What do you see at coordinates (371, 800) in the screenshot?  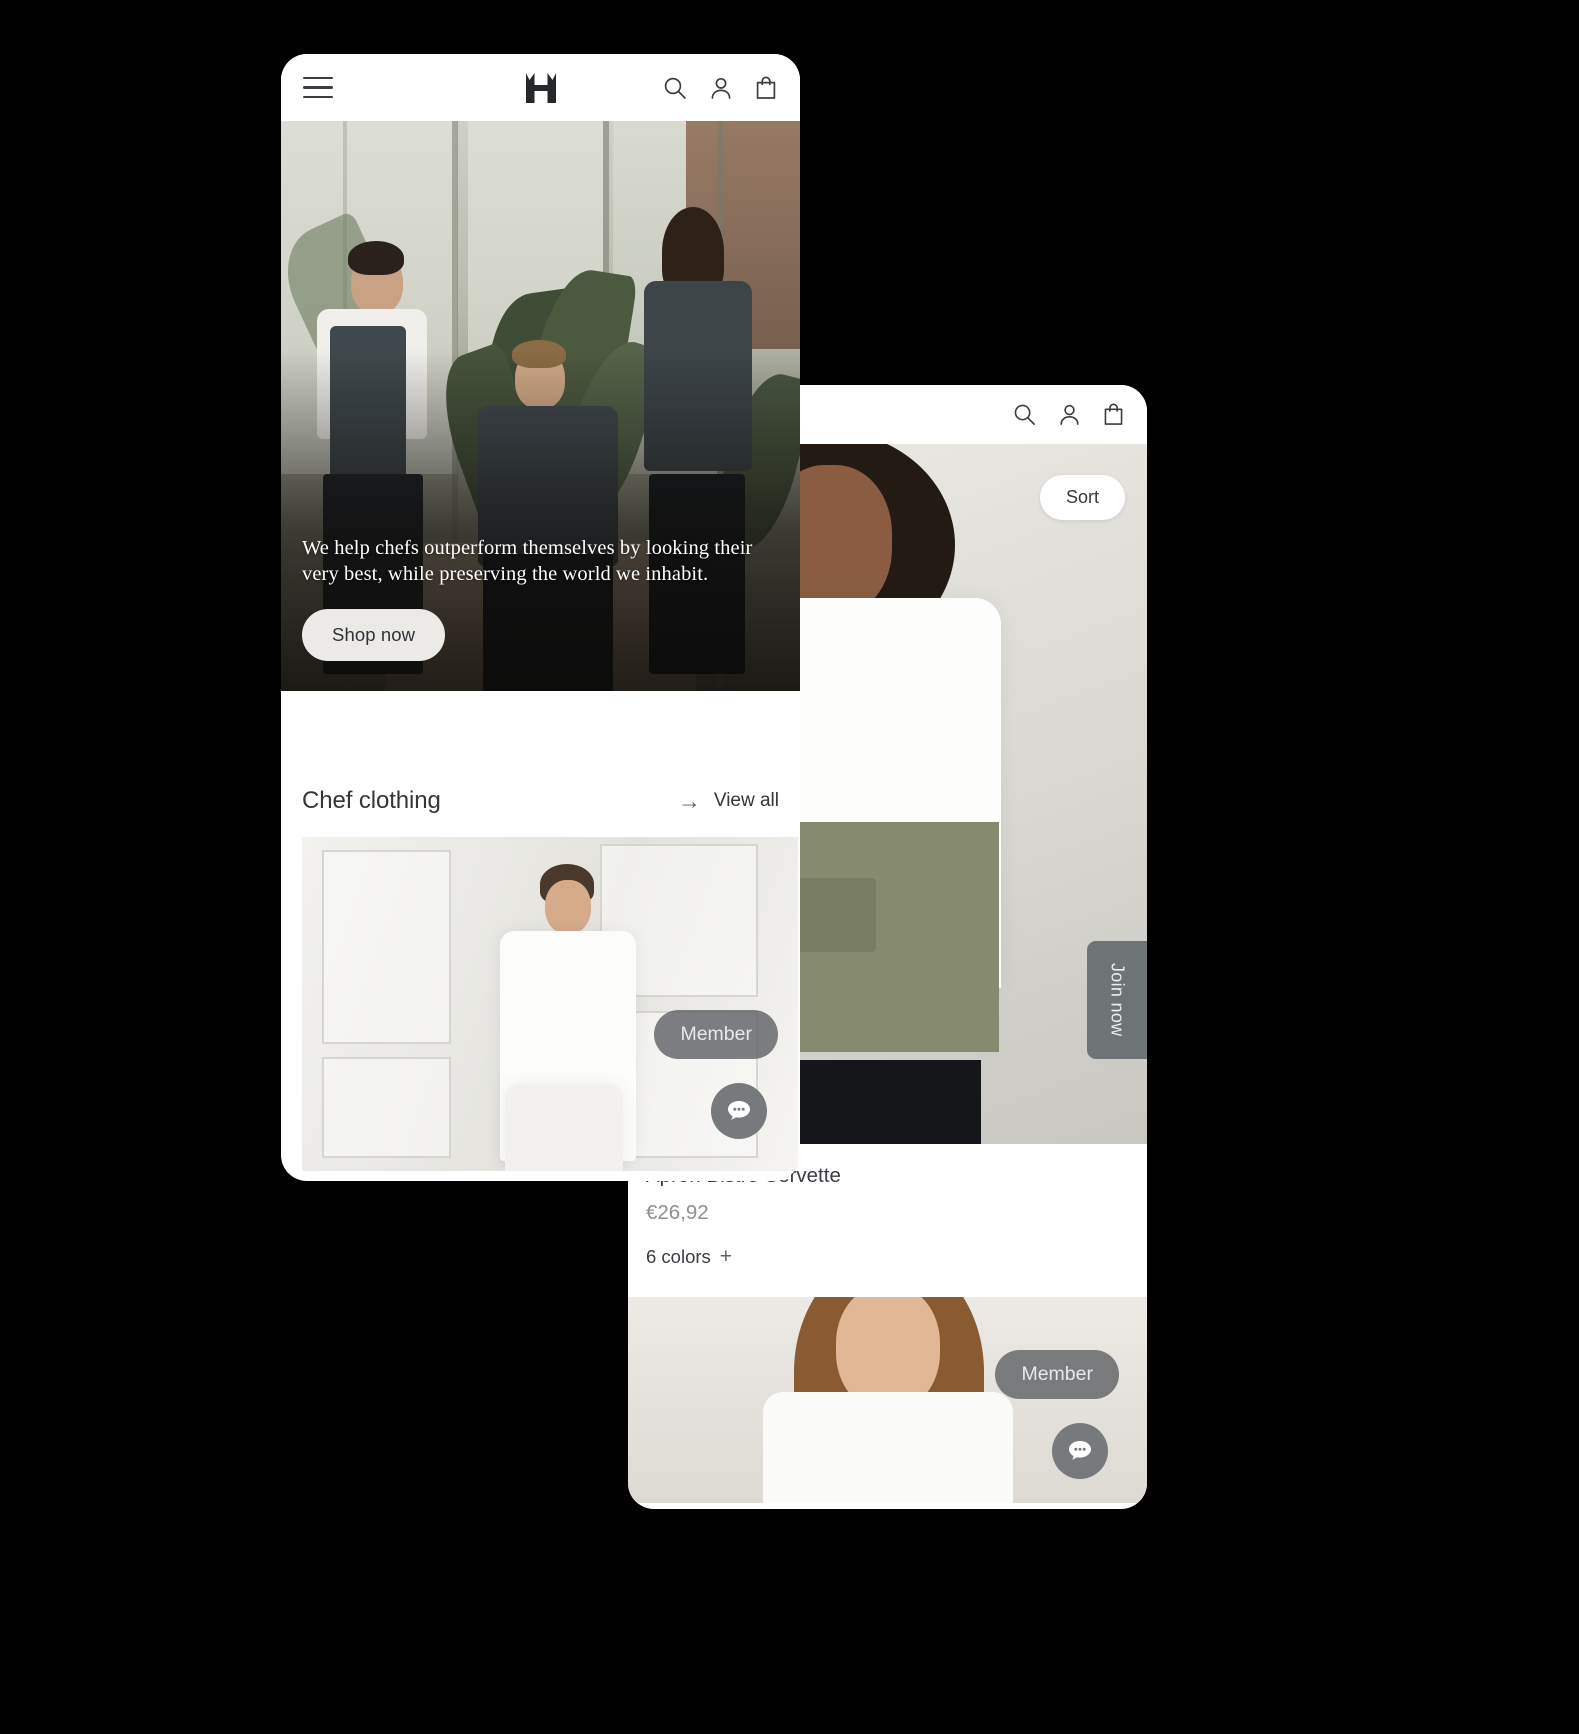 I see `section-title: Chef clothing` at bounding box center [371, 800].